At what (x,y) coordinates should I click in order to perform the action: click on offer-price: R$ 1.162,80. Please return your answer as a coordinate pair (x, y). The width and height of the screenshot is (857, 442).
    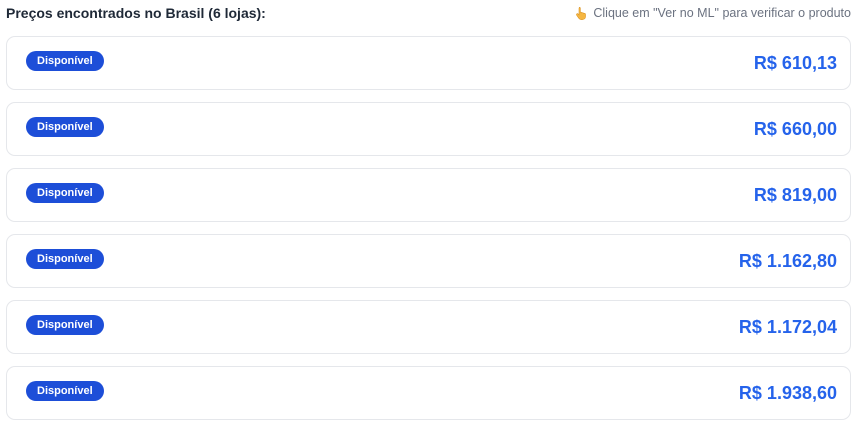
    Looking at the image, I should click on (787, 260).